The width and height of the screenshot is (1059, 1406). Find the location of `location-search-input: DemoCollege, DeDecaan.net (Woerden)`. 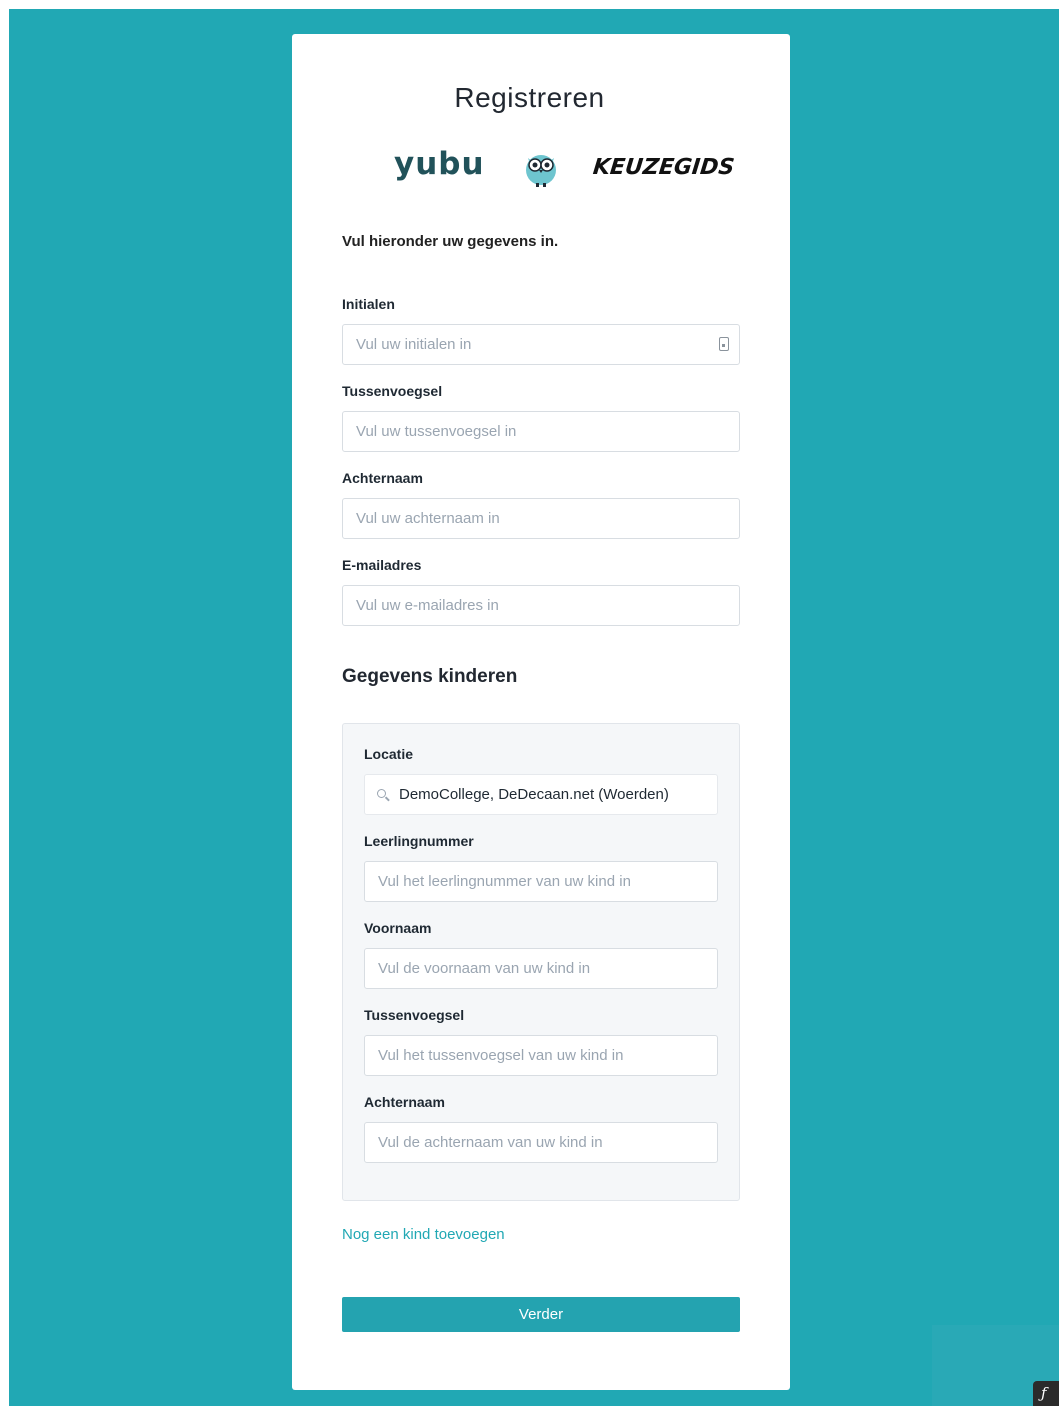

location-search-input: DemoCollege, DeDecaan.net (Woerden) is located at coordinates (541, 794).